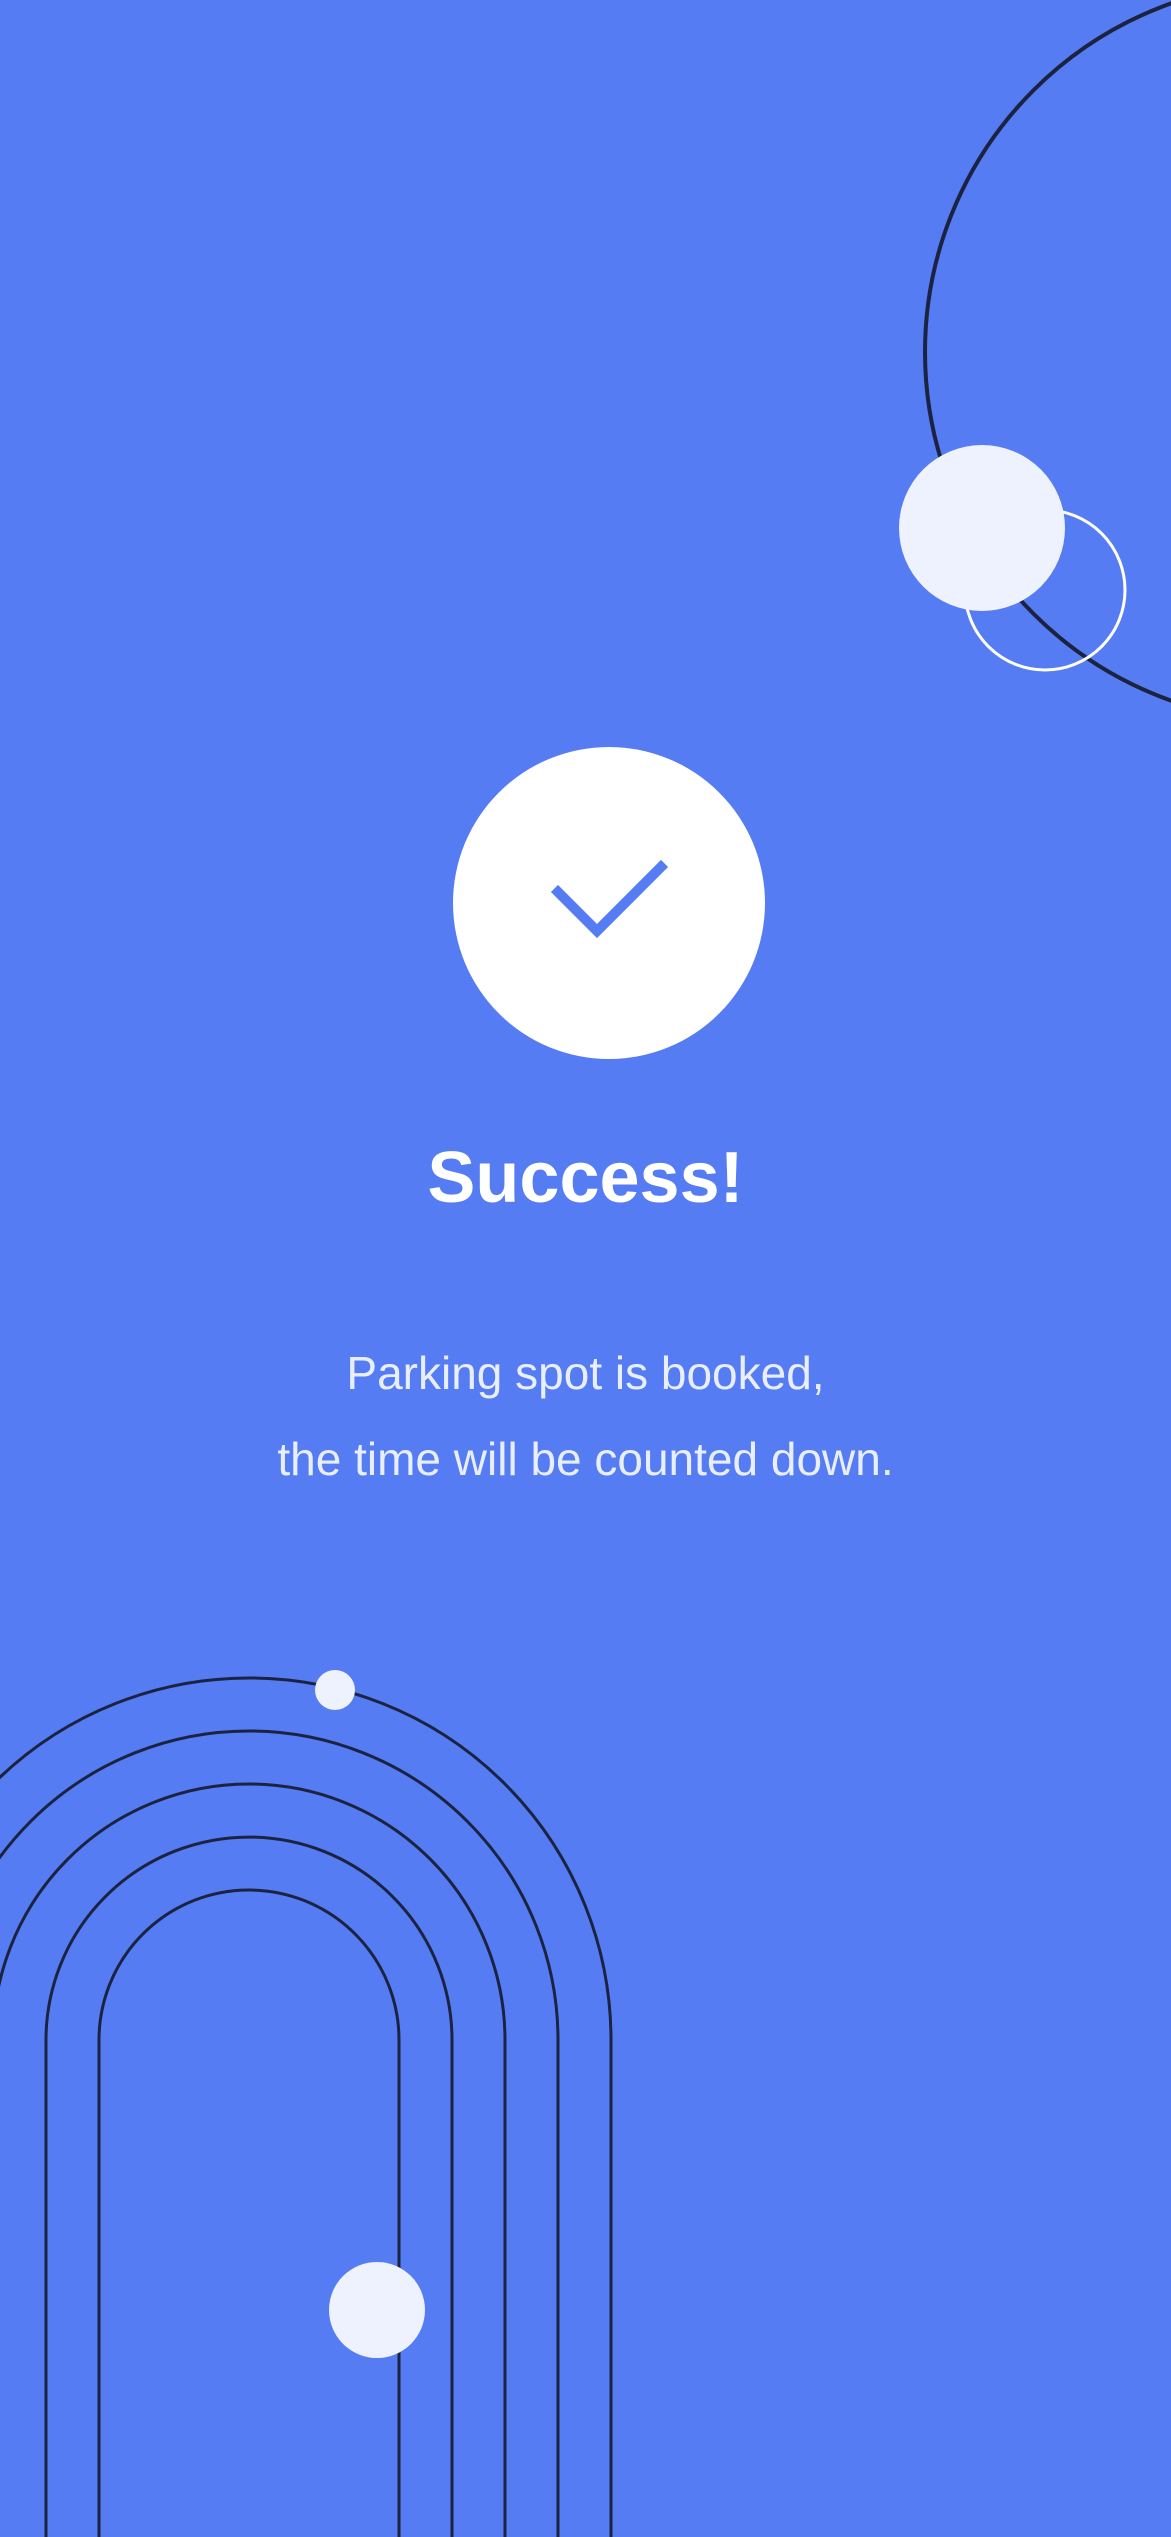  What do you see at coordinates (585, 1459) in the screenshot?
I see `message-line-2: the time will be counted down.` at bounding box center [585, 1459].